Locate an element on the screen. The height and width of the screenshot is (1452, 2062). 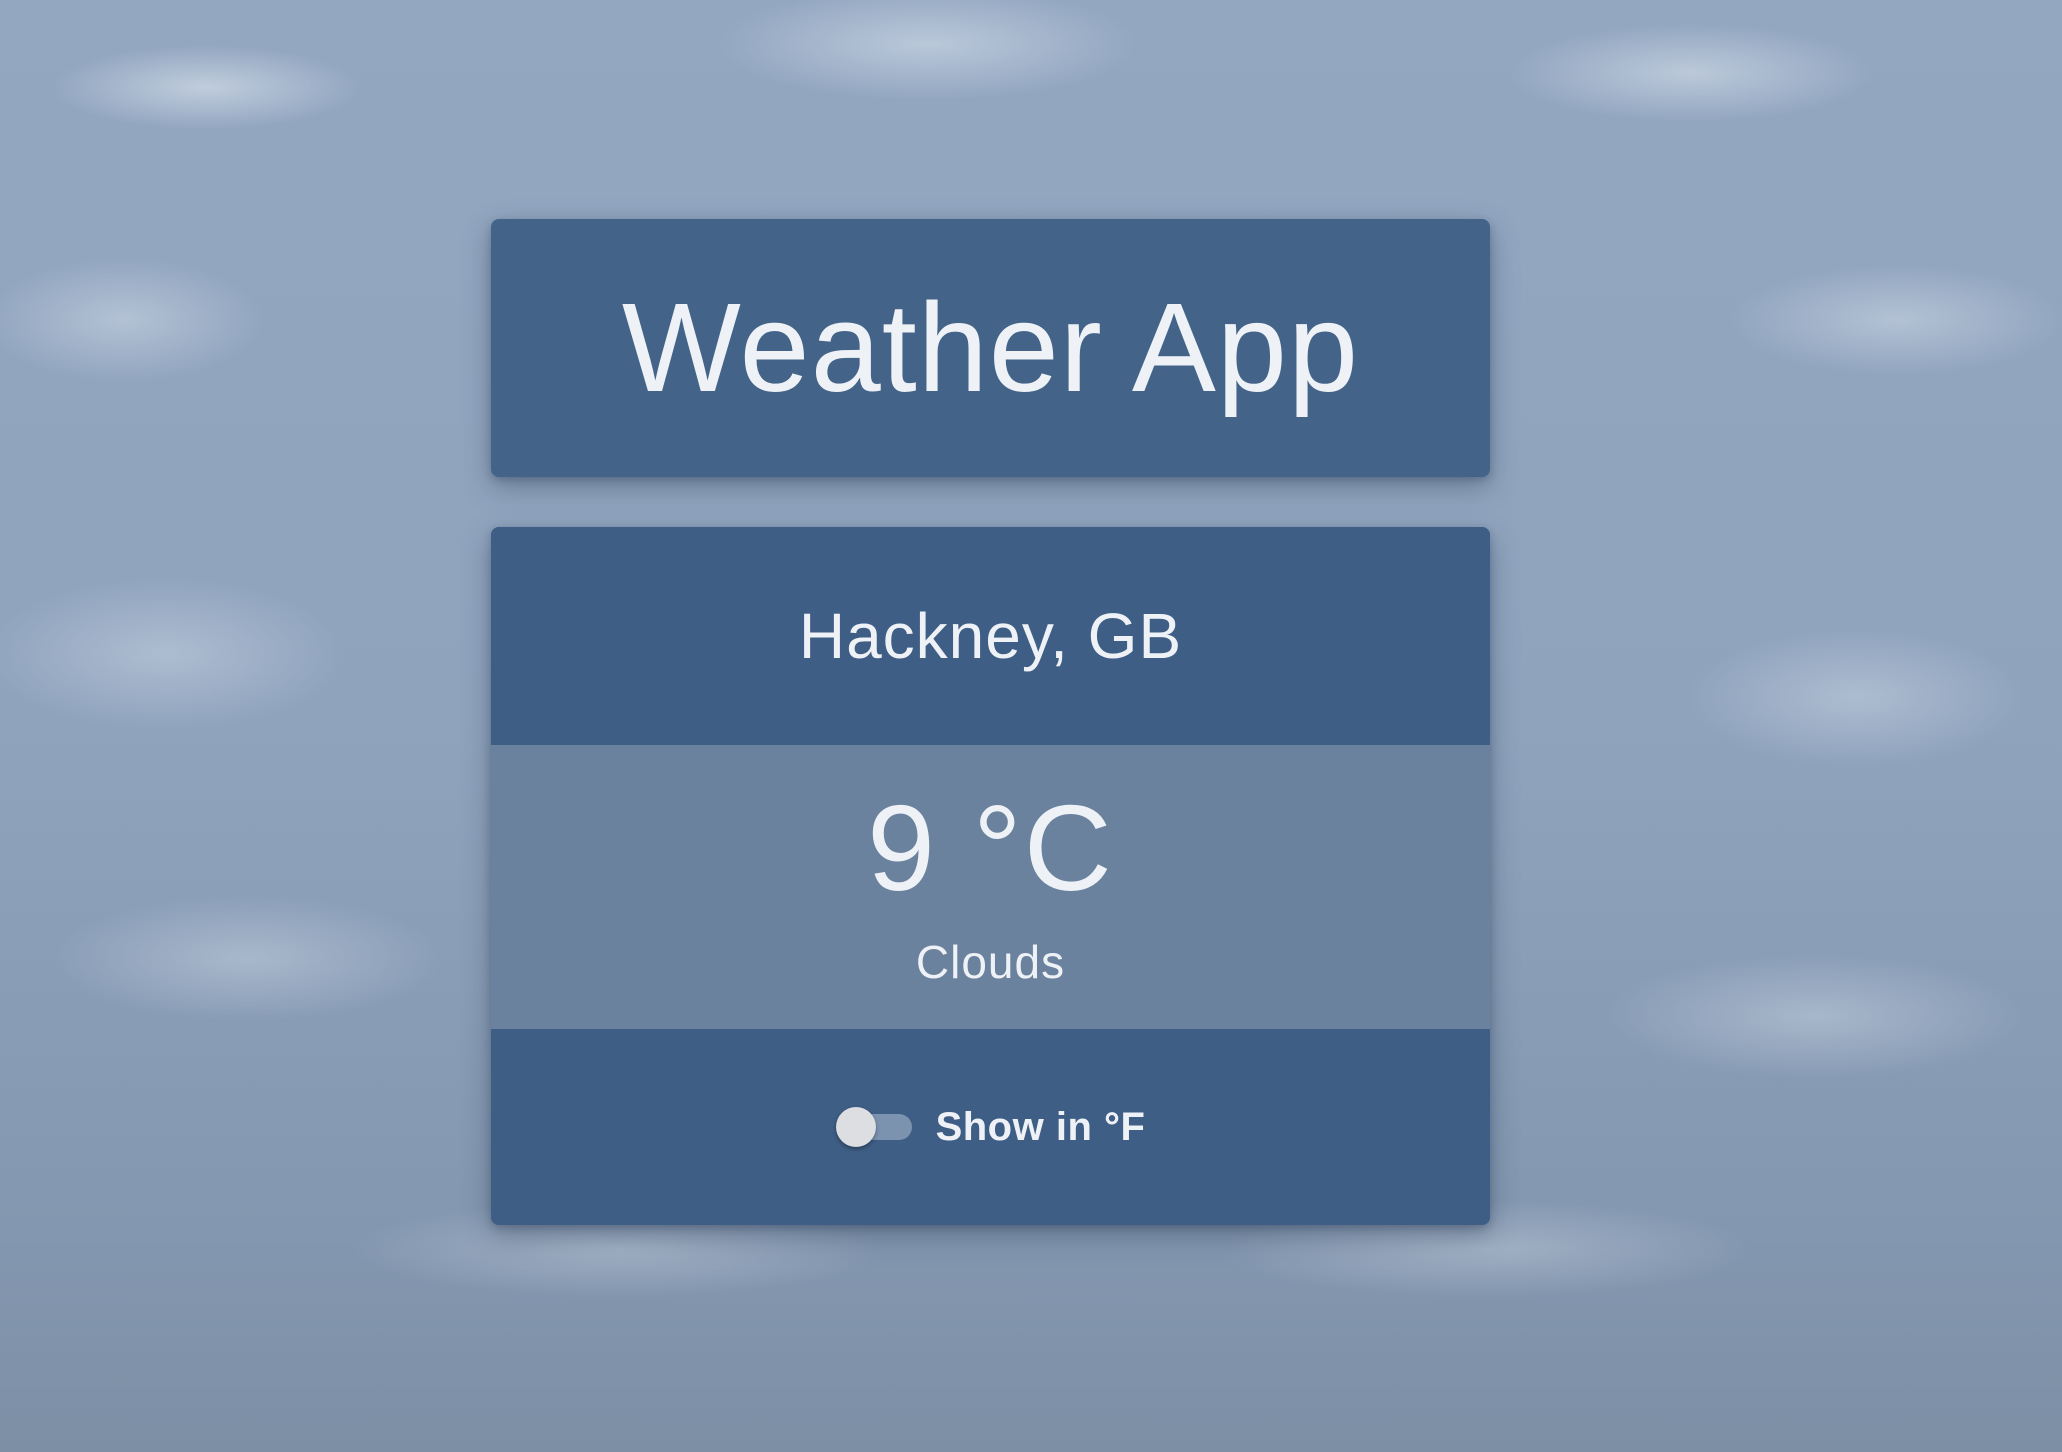
location-name: Hackney, GB is located at coordinates (990, 636).